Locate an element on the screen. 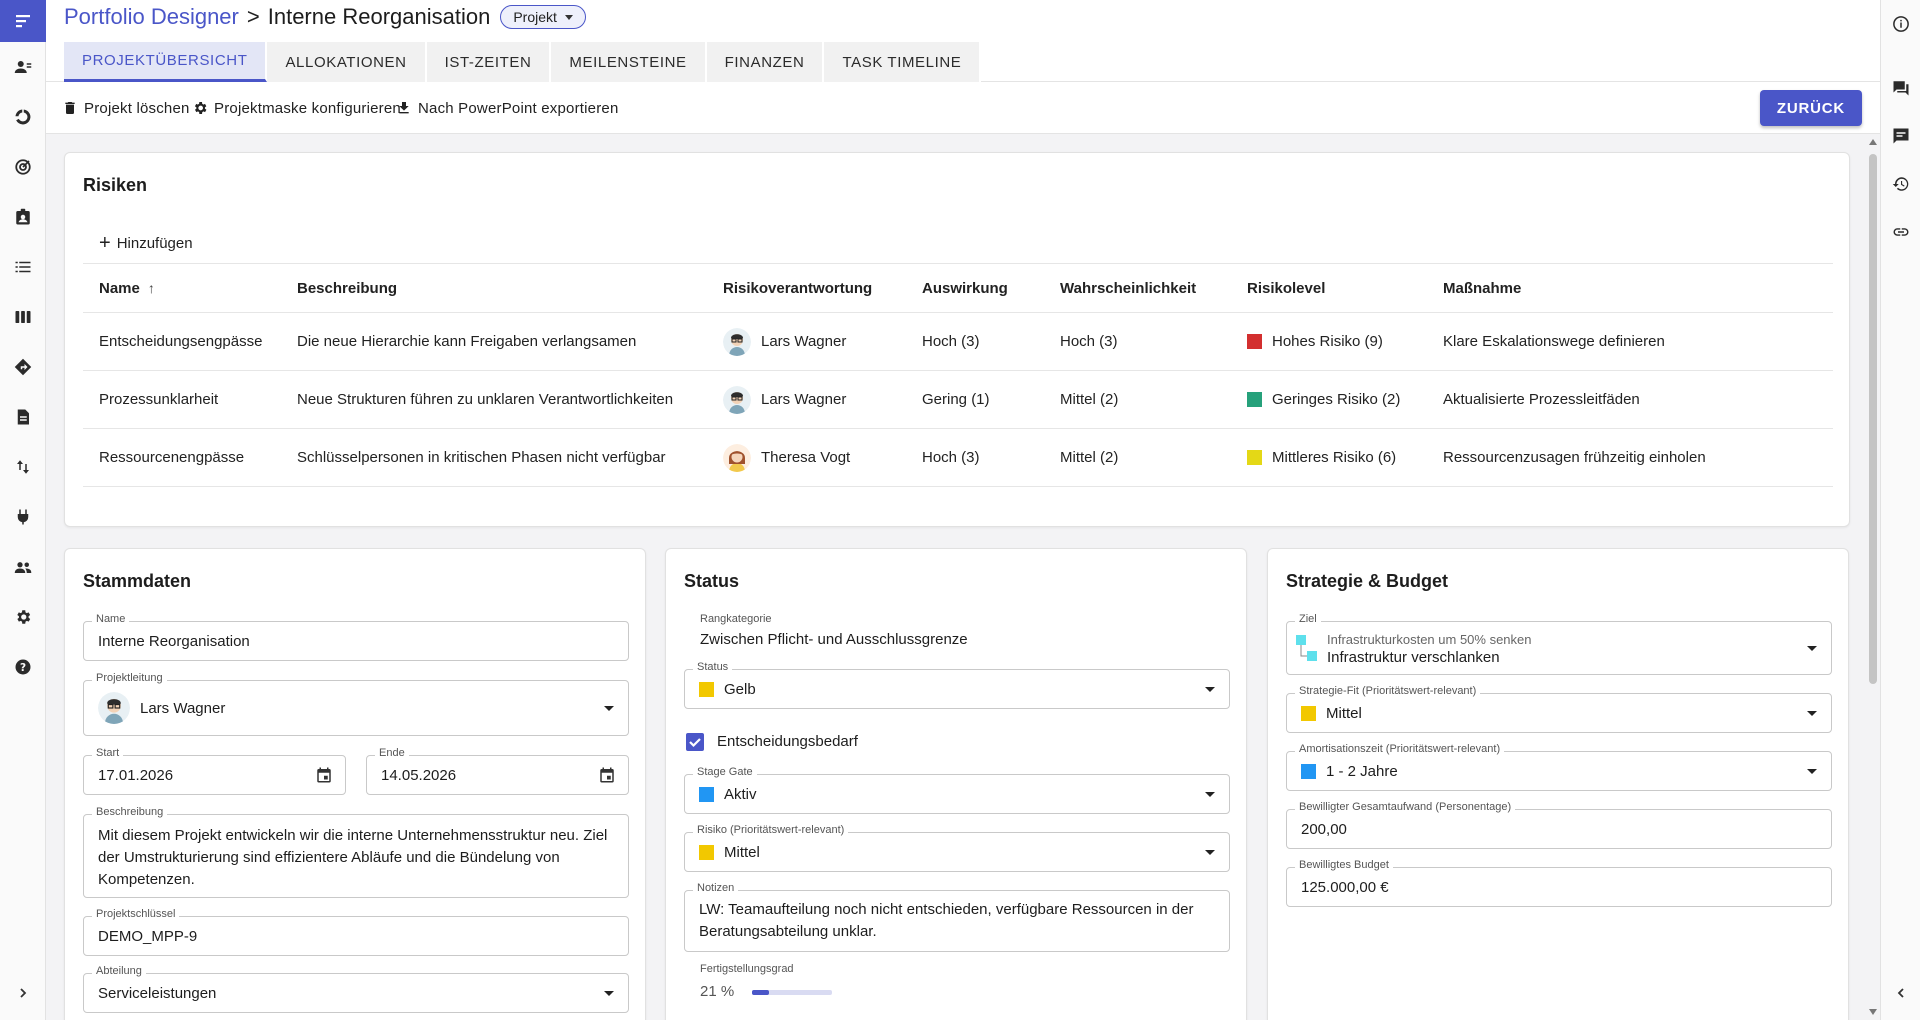 This screenshot has width=1920, height=1020. scroll-down-icon is located at coordinates (1873, 1012).